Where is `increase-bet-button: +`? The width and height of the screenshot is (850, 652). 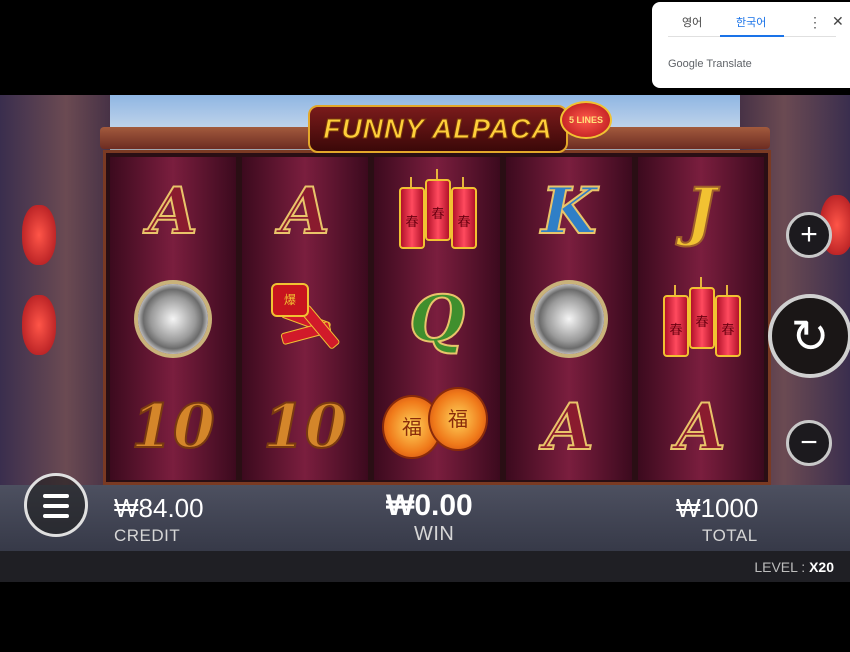 increase-bet-button: + is located at coordinates (809, 235).